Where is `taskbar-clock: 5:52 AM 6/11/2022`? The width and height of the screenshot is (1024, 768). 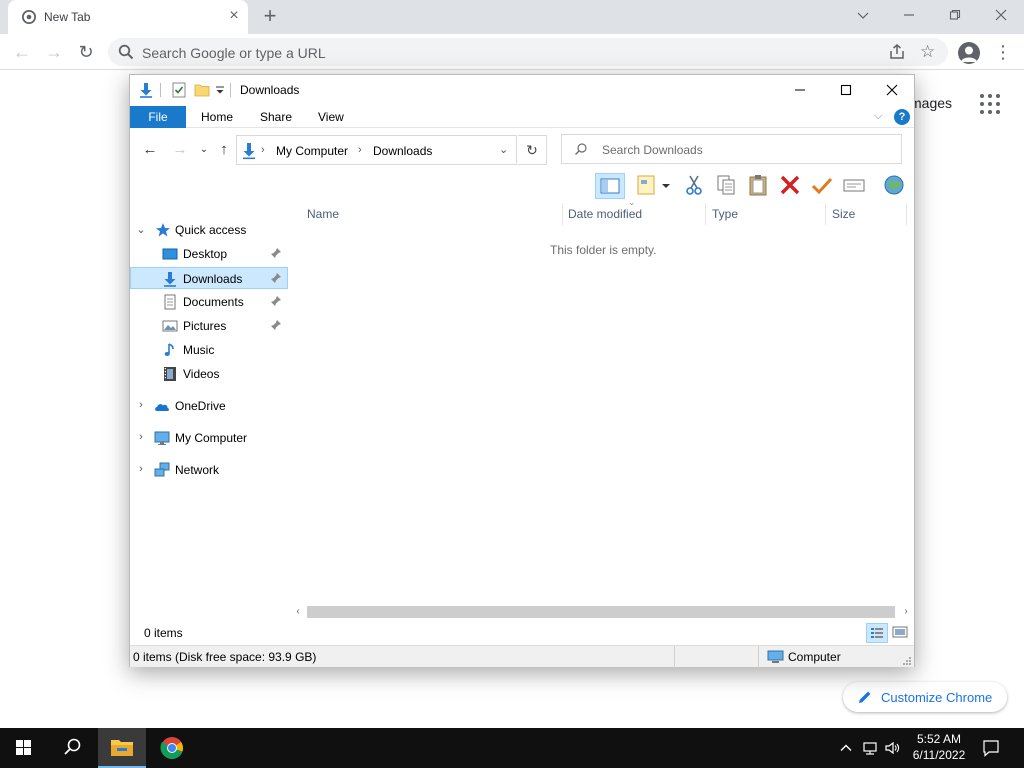 taskbar-clock: 5:52 AM 6/11/2022 is located at coordinates (939, 747).